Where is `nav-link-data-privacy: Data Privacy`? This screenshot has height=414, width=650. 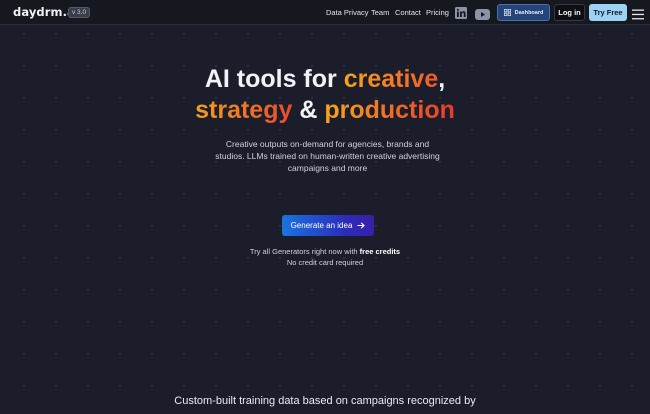 nav-link-data-privacy: Data Privacy is located at coordinates (347, 12).